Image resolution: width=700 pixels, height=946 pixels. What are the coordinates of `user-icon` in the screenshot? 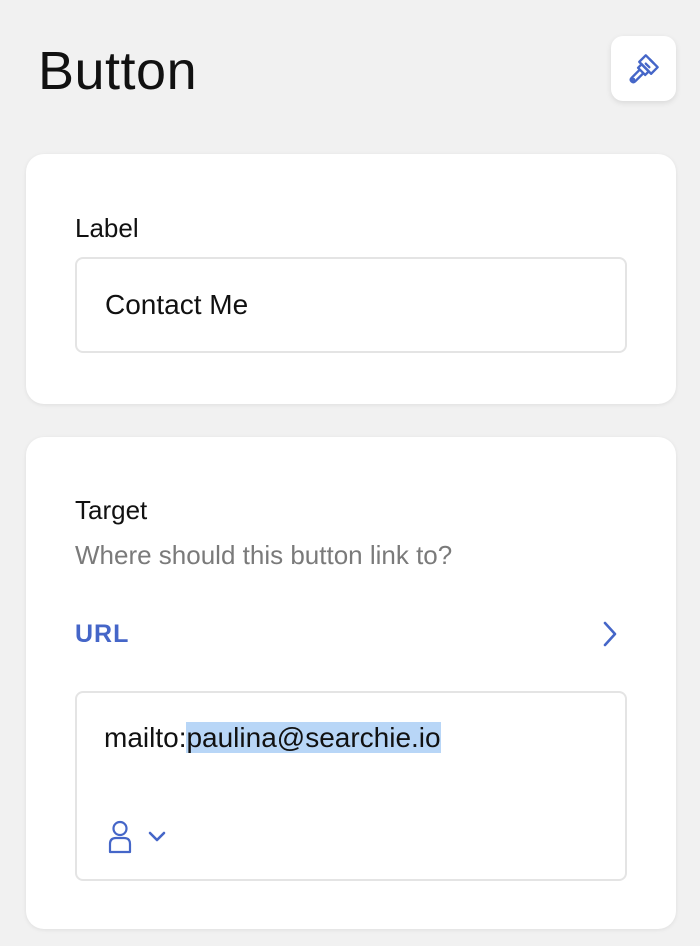 It's located at (120, 837).